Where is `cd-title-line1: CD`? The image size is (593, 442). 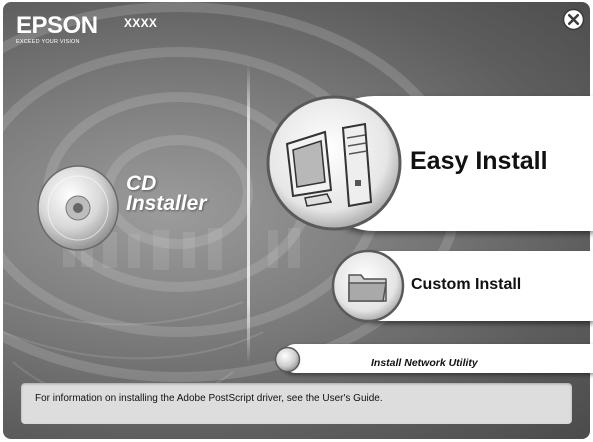
cd-title-line1: CD is located at coordinates (141, 183).